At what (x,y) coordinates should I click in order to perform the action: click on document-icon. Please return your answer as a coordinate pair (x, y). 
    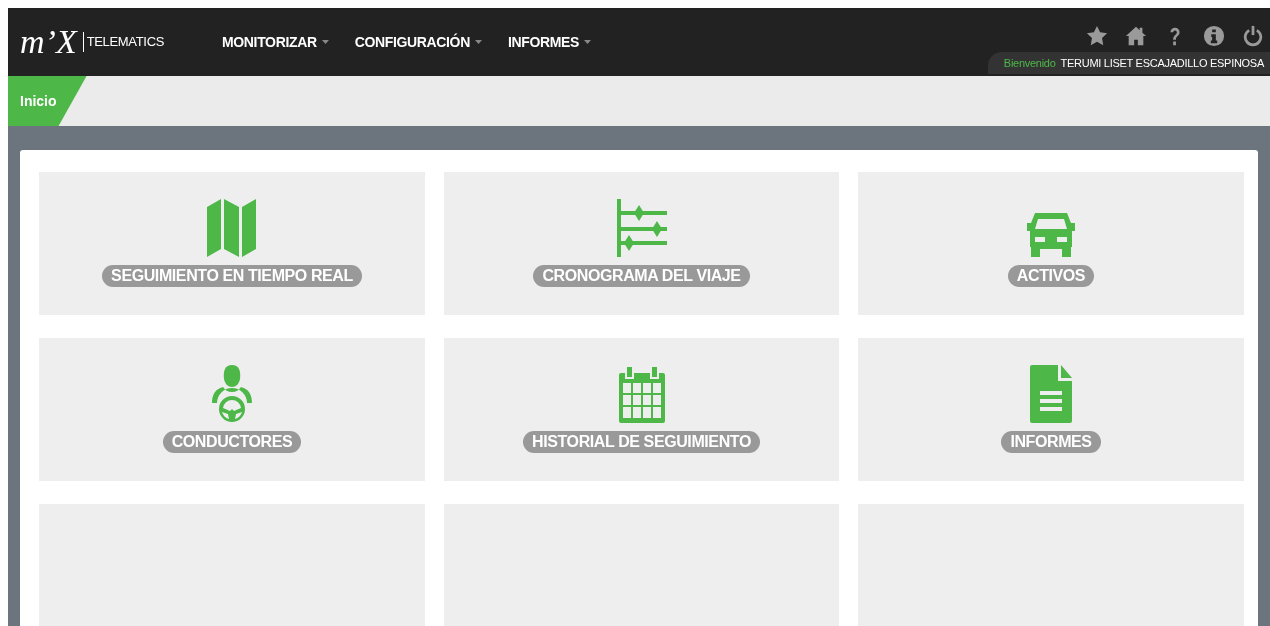
    Looking at the image, I should click on (1051, 394).